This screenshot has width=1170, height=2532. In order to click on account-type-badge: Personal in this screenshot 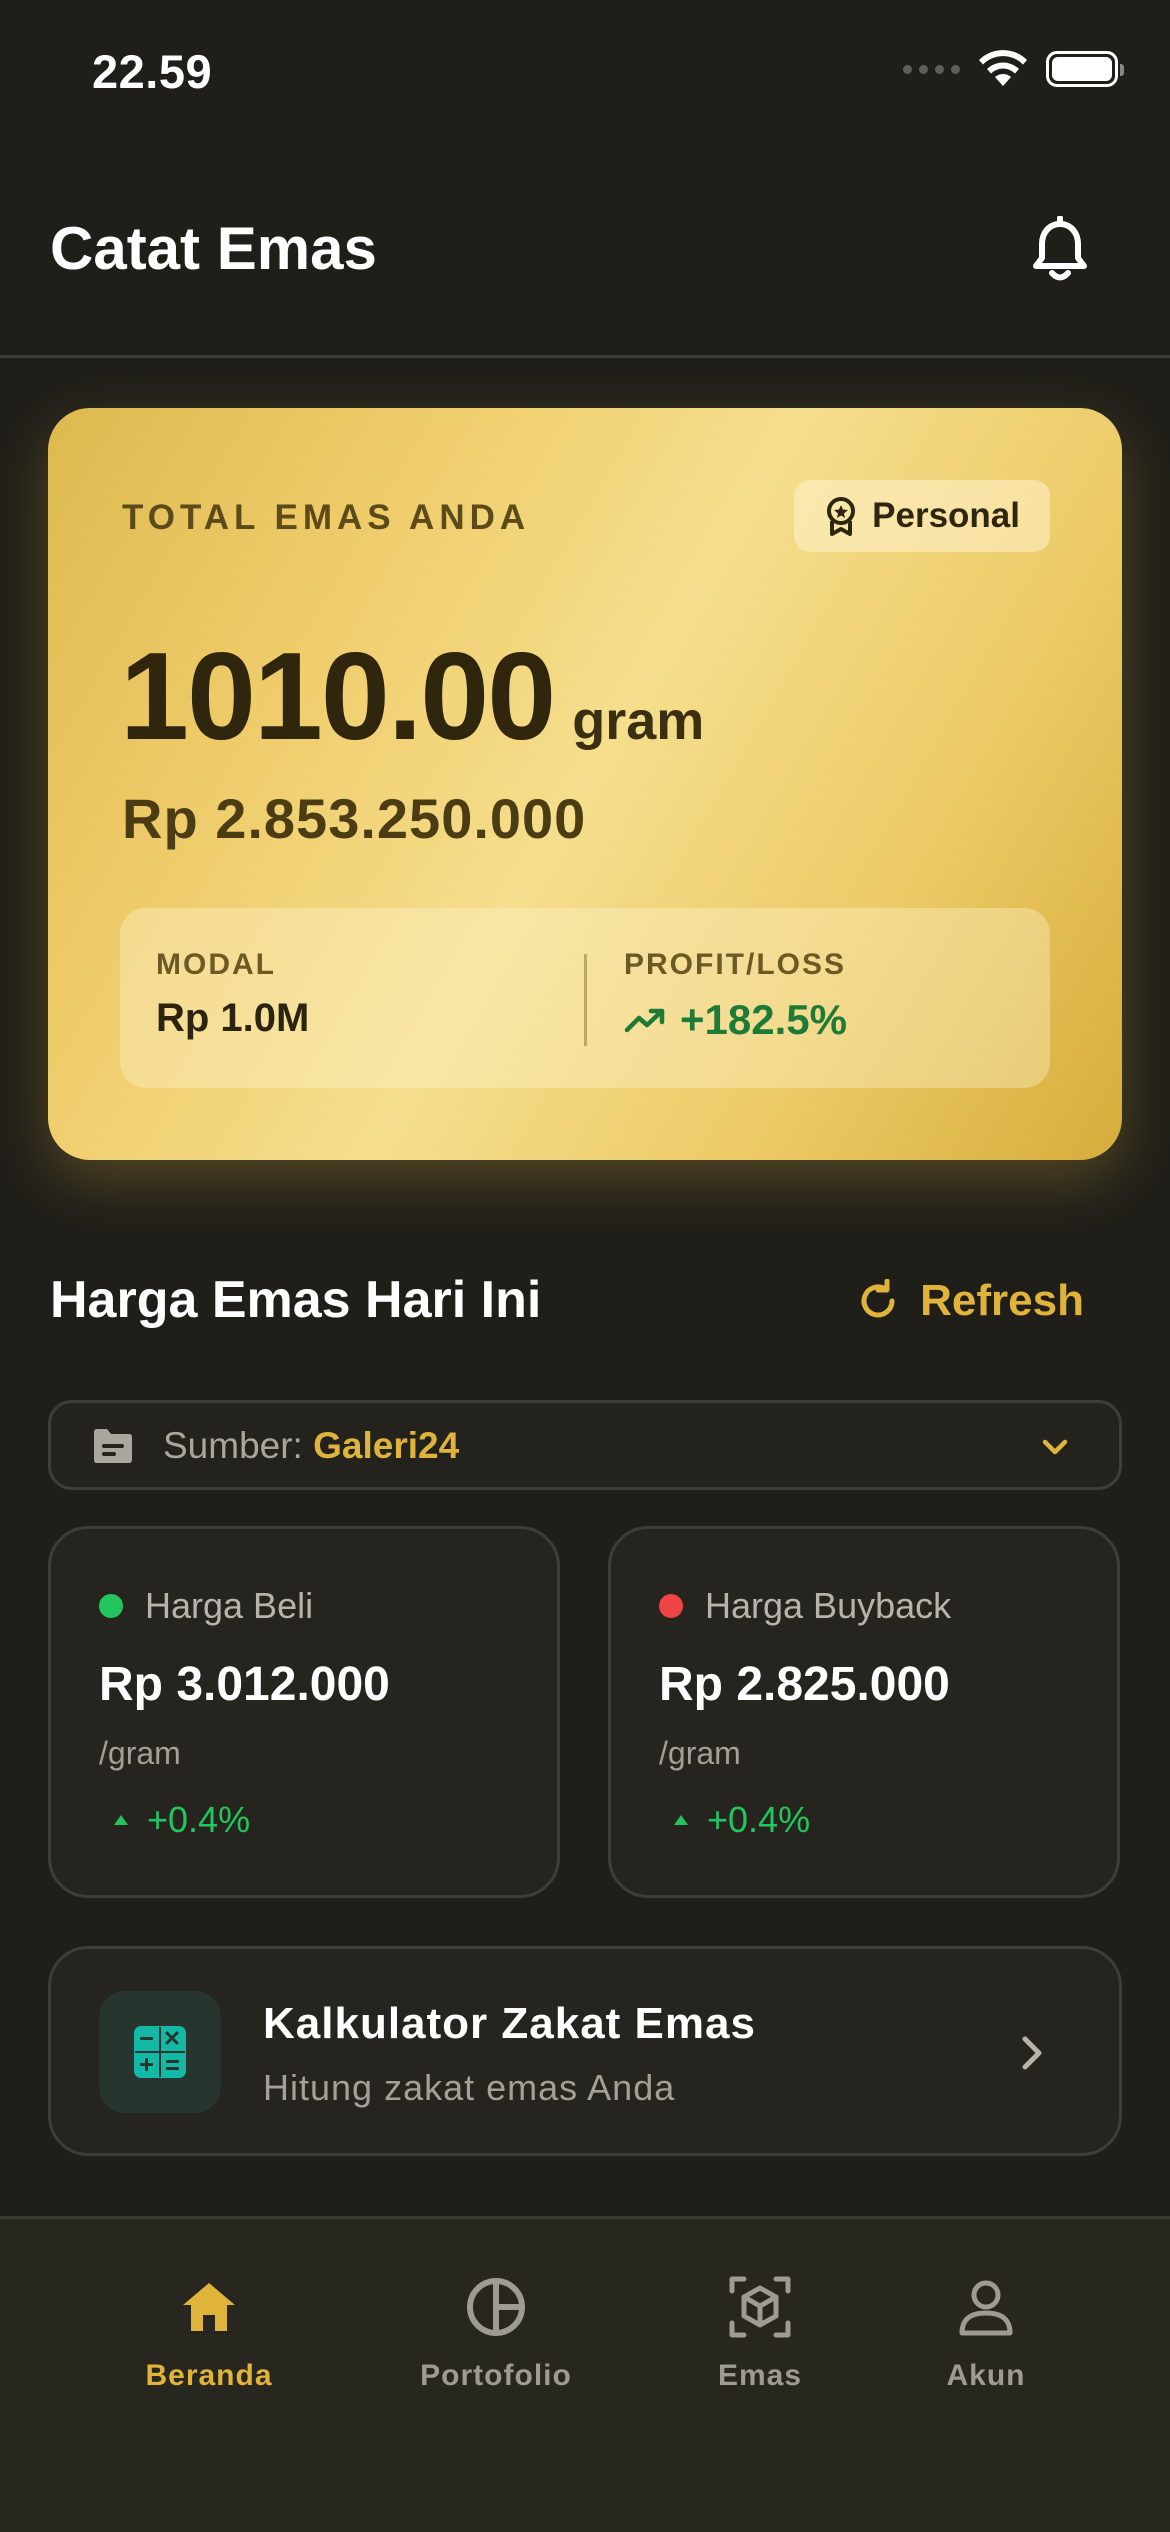, I will do `click(922, 516)`.